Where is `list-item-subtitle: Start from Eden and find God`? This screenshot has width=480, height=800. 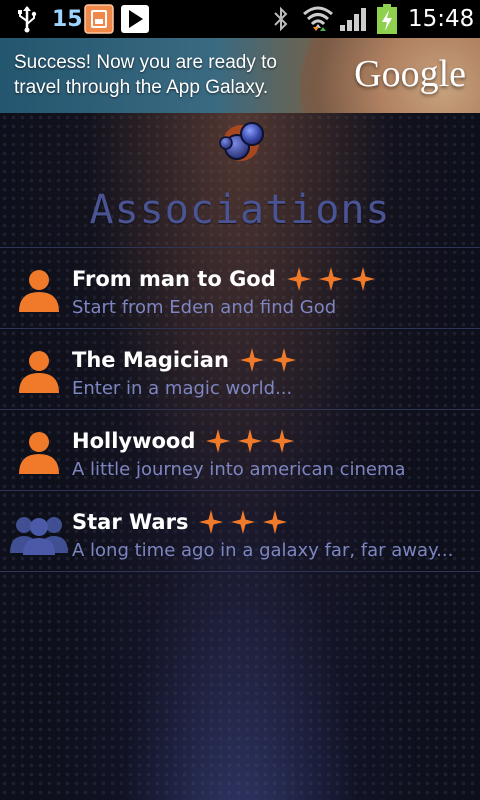 list-item-subtitle: Start from Eden and find God is located at coordinates (204, 307).